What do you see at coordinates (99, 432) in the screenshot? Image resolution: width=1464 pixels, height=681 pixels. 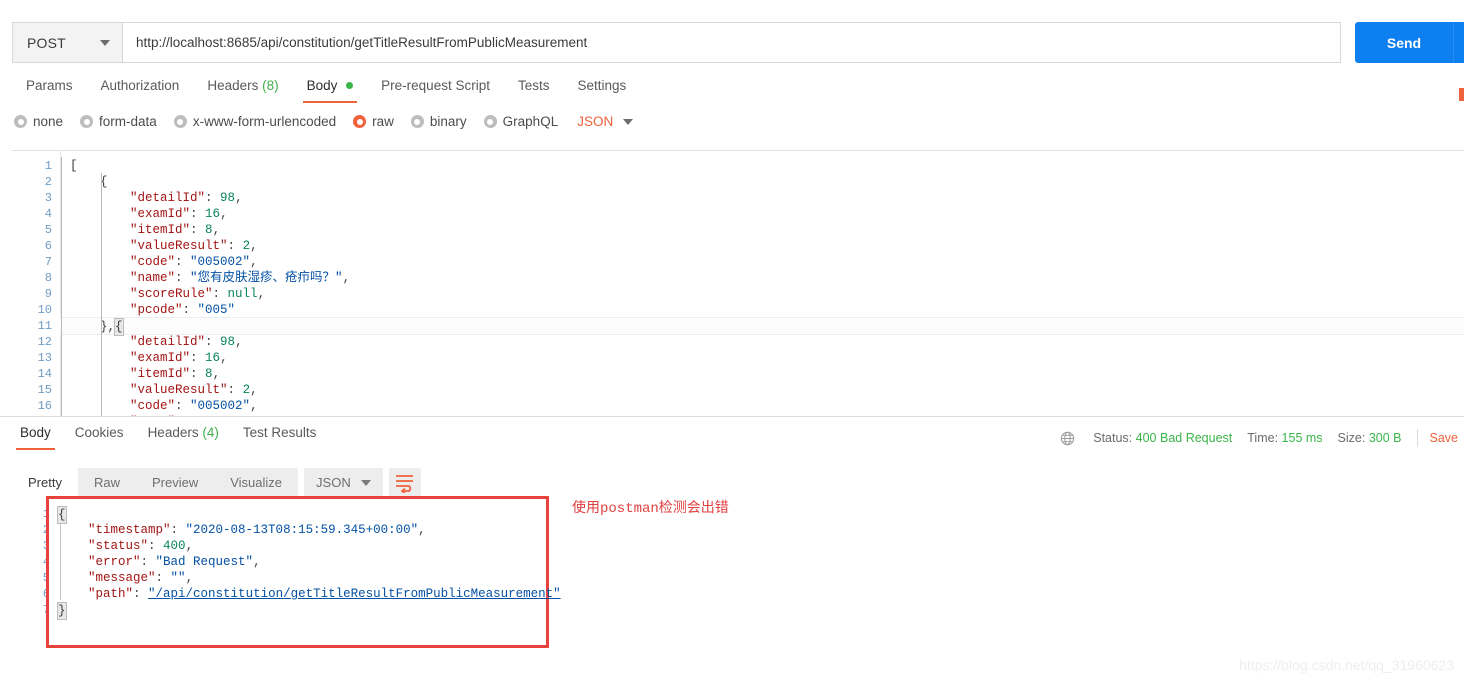 I see `response-tab-cookies-label: Cookies` at bounding box center [99, 432].